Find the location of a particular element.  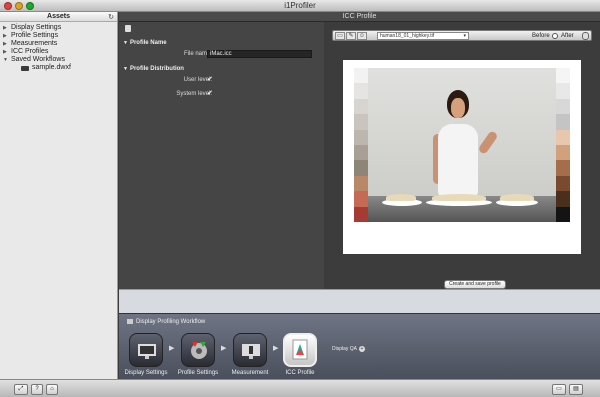

food-left is located at coordinates (401, 197).